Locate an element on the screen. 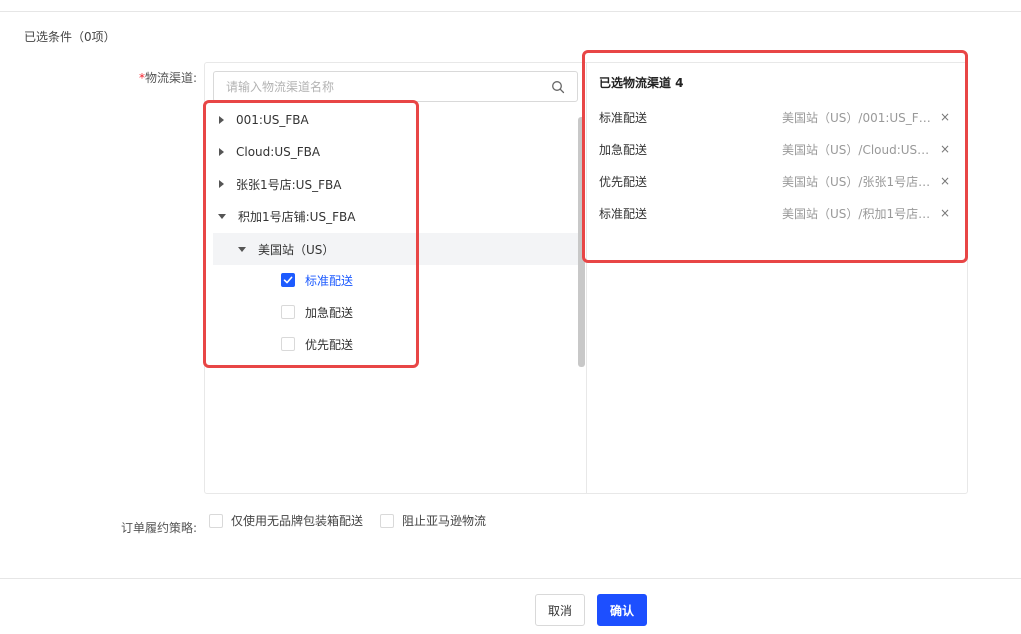 Image resolution: width=1021 pixels, height=634 pixels. tree-node-jijia-store: 积加1号店铺:US_FBA is located at coordinates (313, 216).